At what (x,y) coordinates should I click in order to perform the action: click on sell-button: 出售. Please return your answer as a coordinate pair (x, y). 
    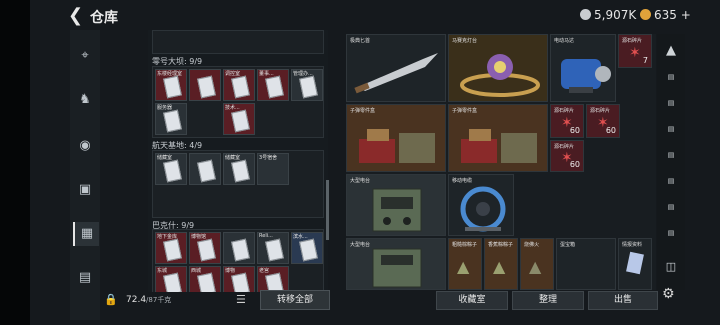
    Looking at the image, I should click on (623, 300).